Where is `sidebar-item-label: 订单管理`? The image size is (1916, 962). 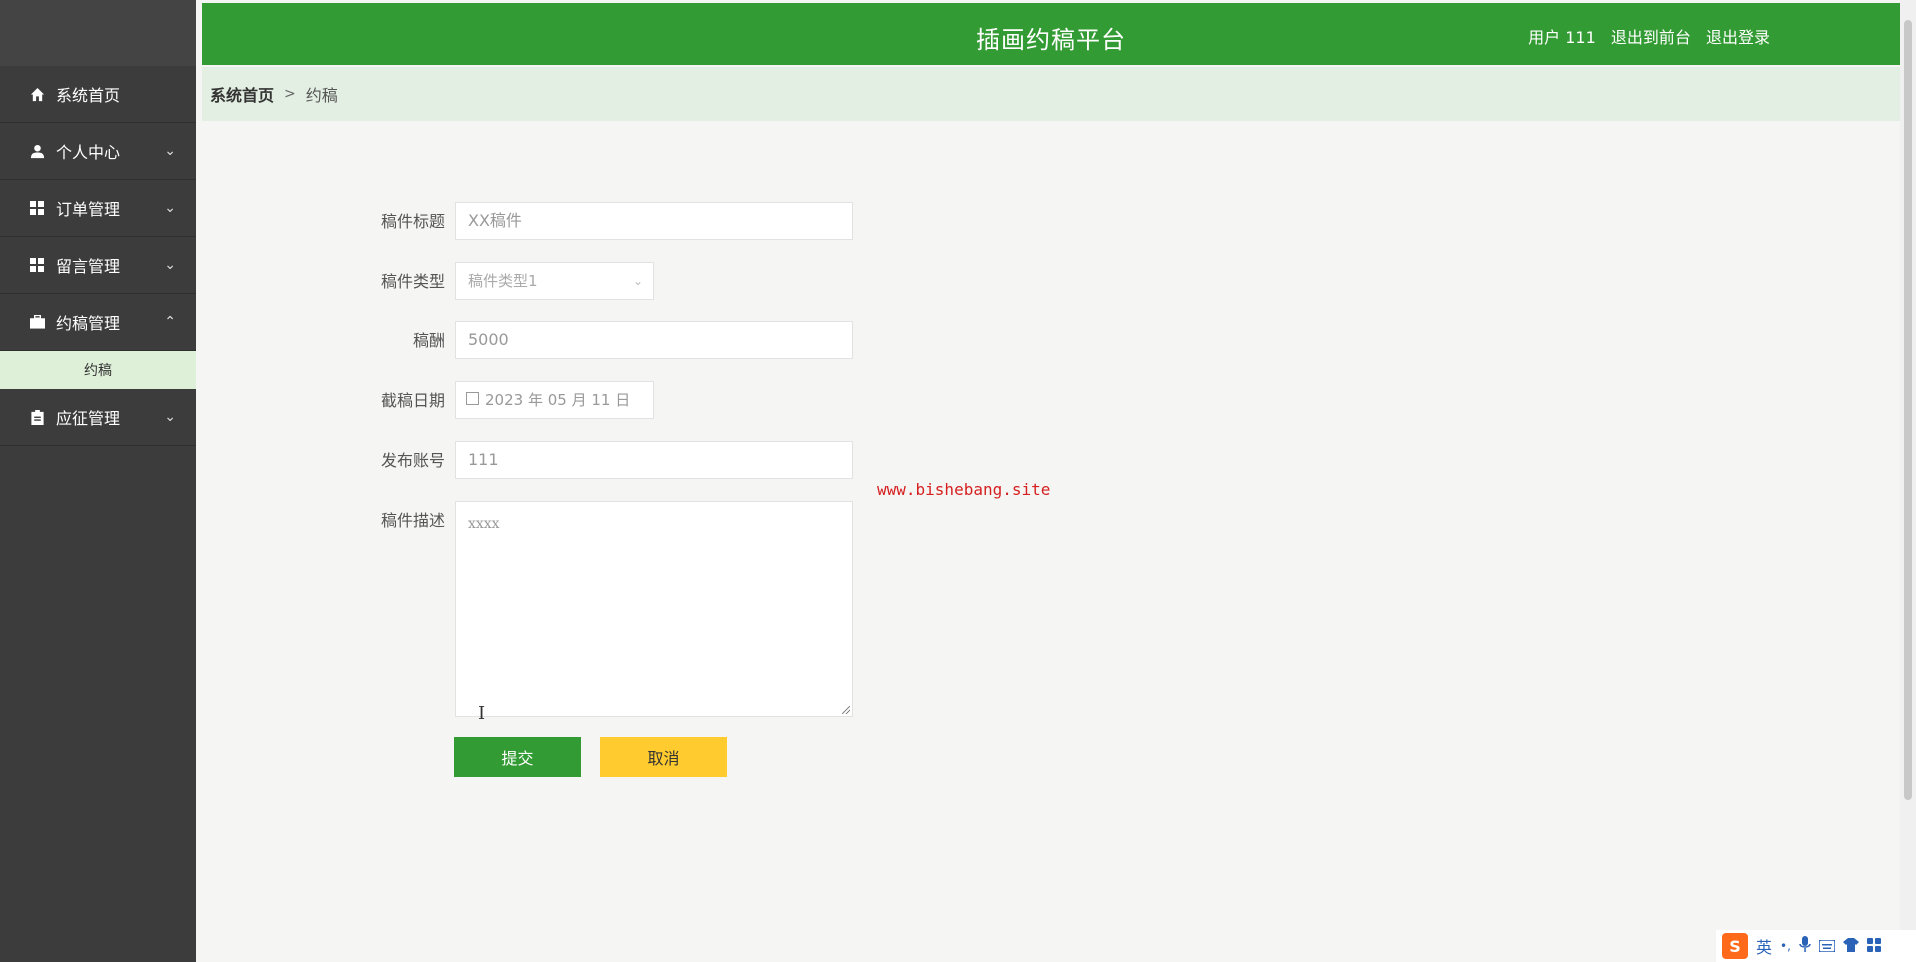 sidebar-item-label: 订单管理 is located at coordinates (88, 209).